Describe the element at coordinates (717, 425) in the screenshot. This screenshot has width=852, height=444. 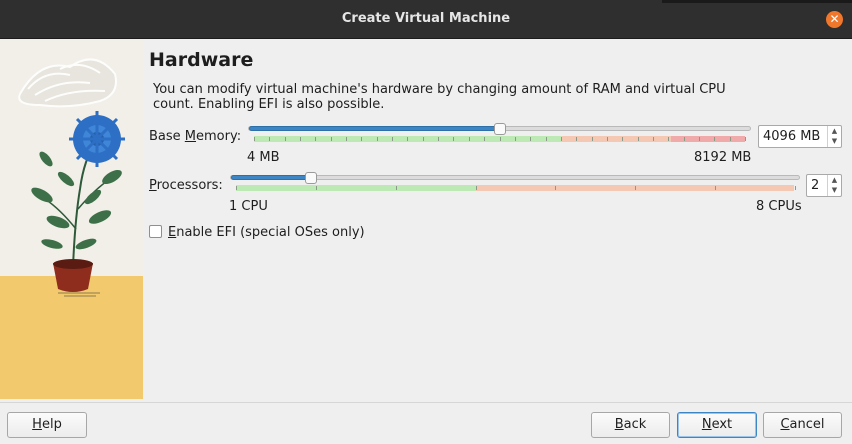
I see `next-button: Next` at that location.